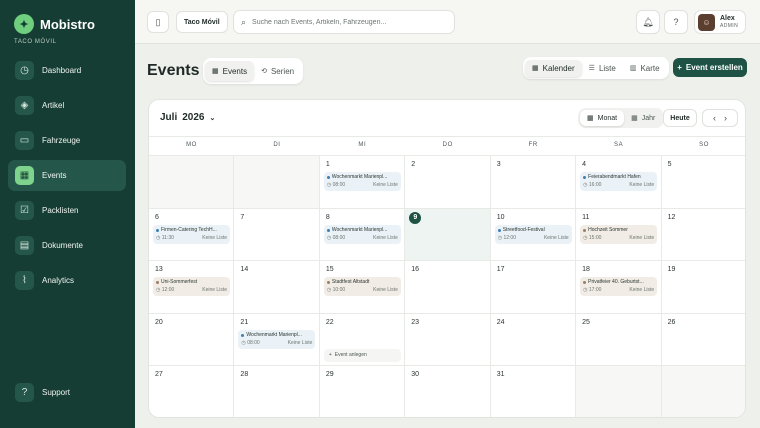 The width and height of the screenshot is (760, 428). Describe the element at coordinates (62, 70) in the screenshot. I see `sidebar-item-label: Dashboard` at that location.